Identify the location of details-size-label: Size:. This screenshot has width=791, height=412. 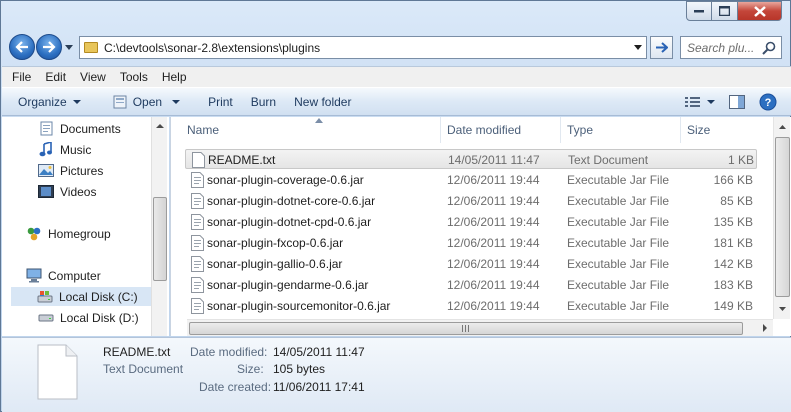
(250, 369).